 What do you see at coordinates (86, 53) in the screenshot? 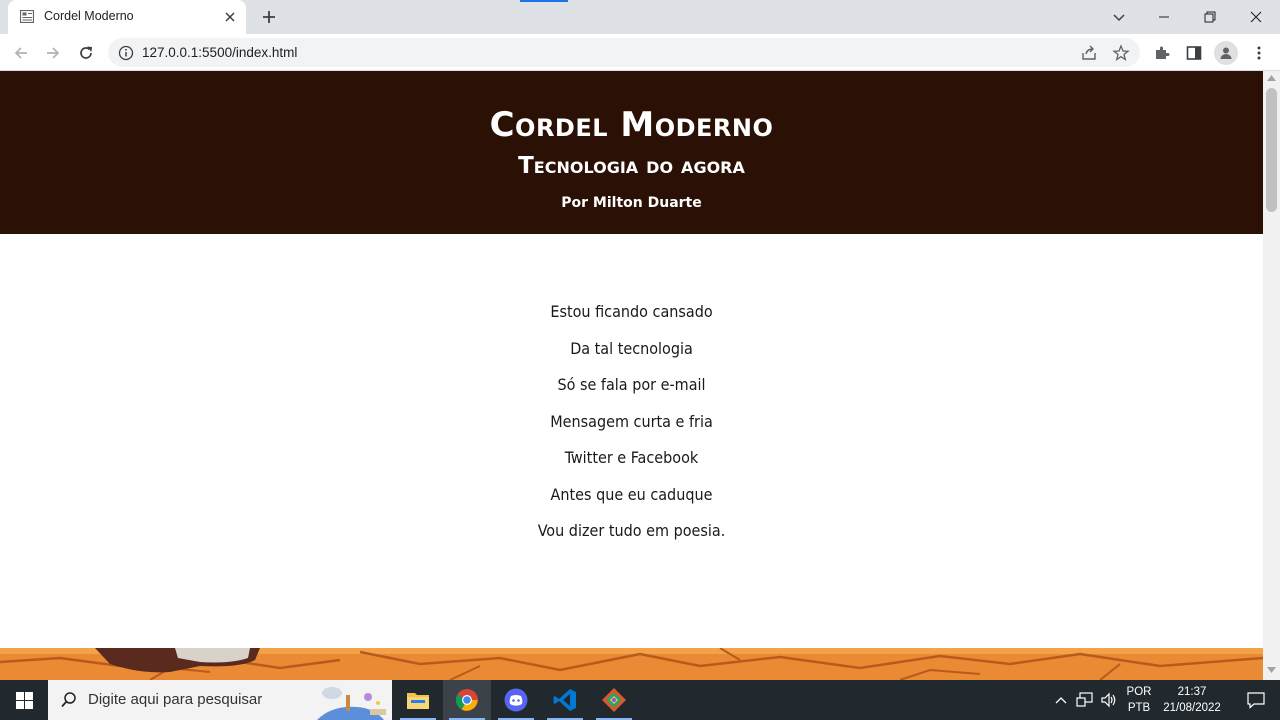
I see `reload-icon` at bounding box center [86, 53].